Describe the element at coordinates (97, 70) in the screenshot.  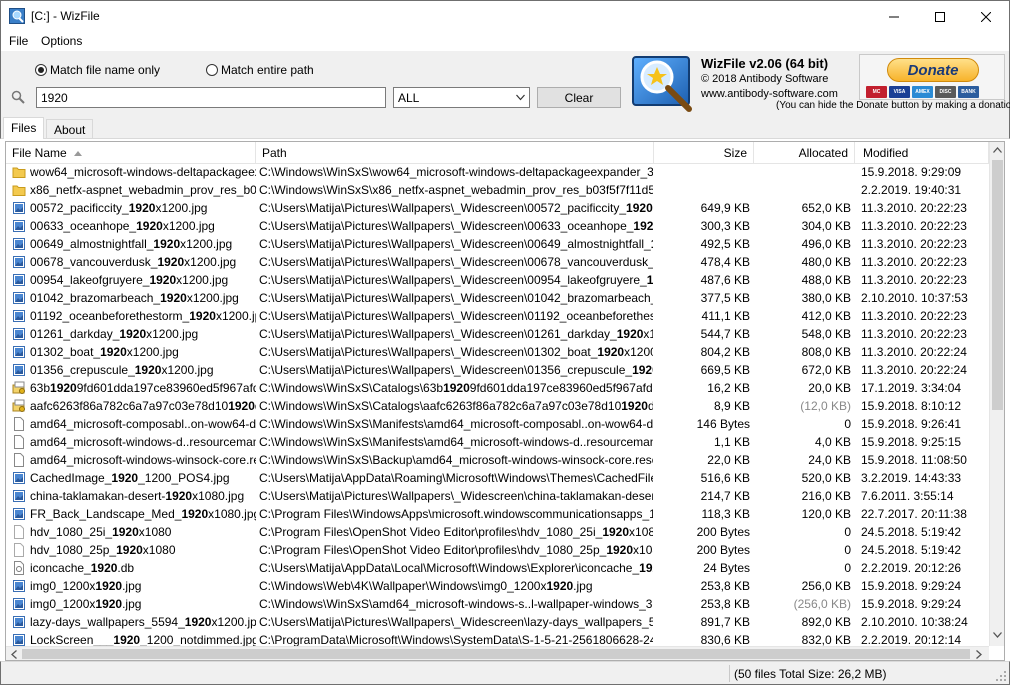
I see `match-name-radio: Match file name only` at that location.